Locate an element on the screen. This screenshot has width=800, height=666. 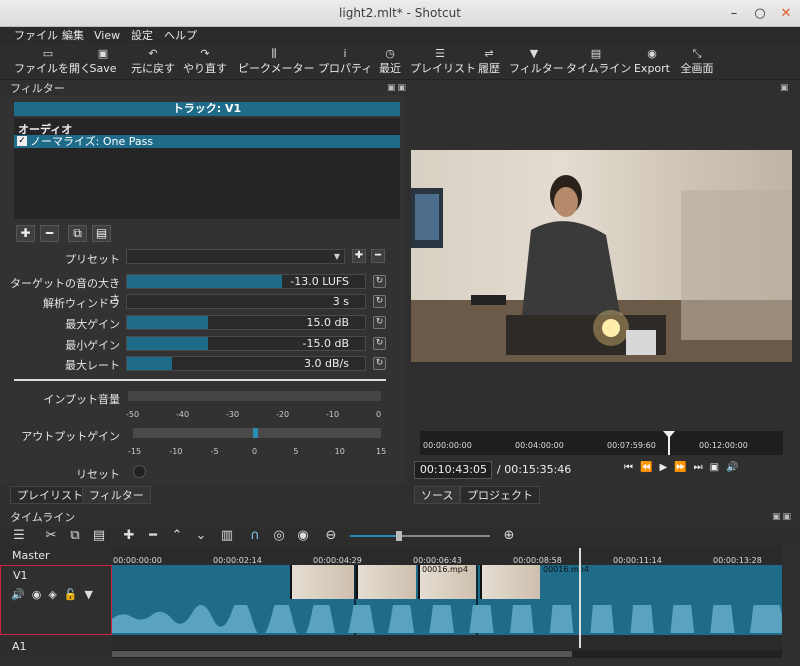
snap-icon: ∩ is located at coordinates (255, 536).